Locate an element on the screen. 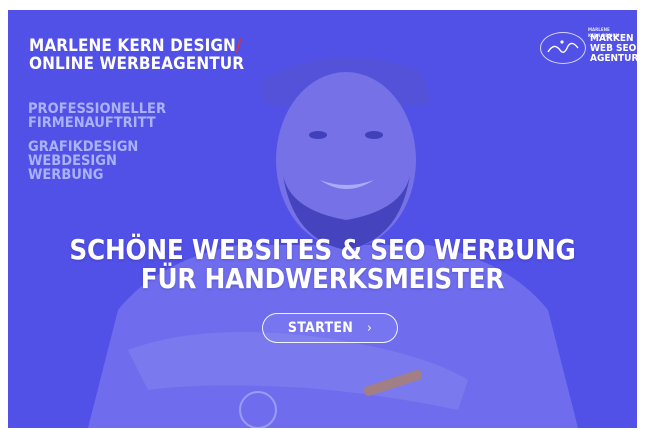 The width and height of the screenshot is (646, 430). start-button-label: STARTEN is located at coordinates (320, 328).